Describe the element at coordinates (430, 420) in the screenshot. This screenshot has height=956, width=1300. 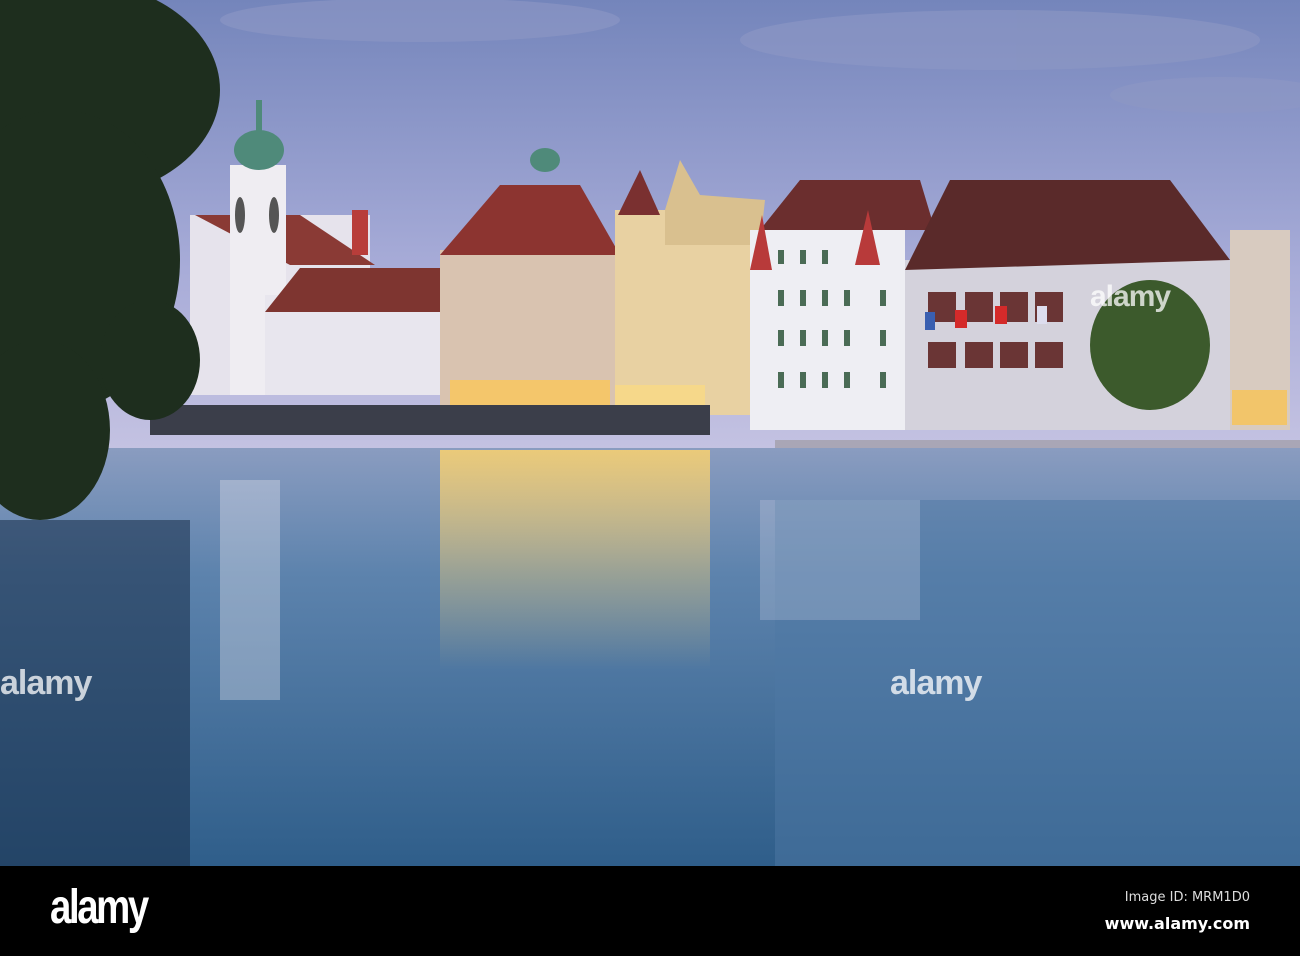
I see `bridge-rheinbrucke` at that location.